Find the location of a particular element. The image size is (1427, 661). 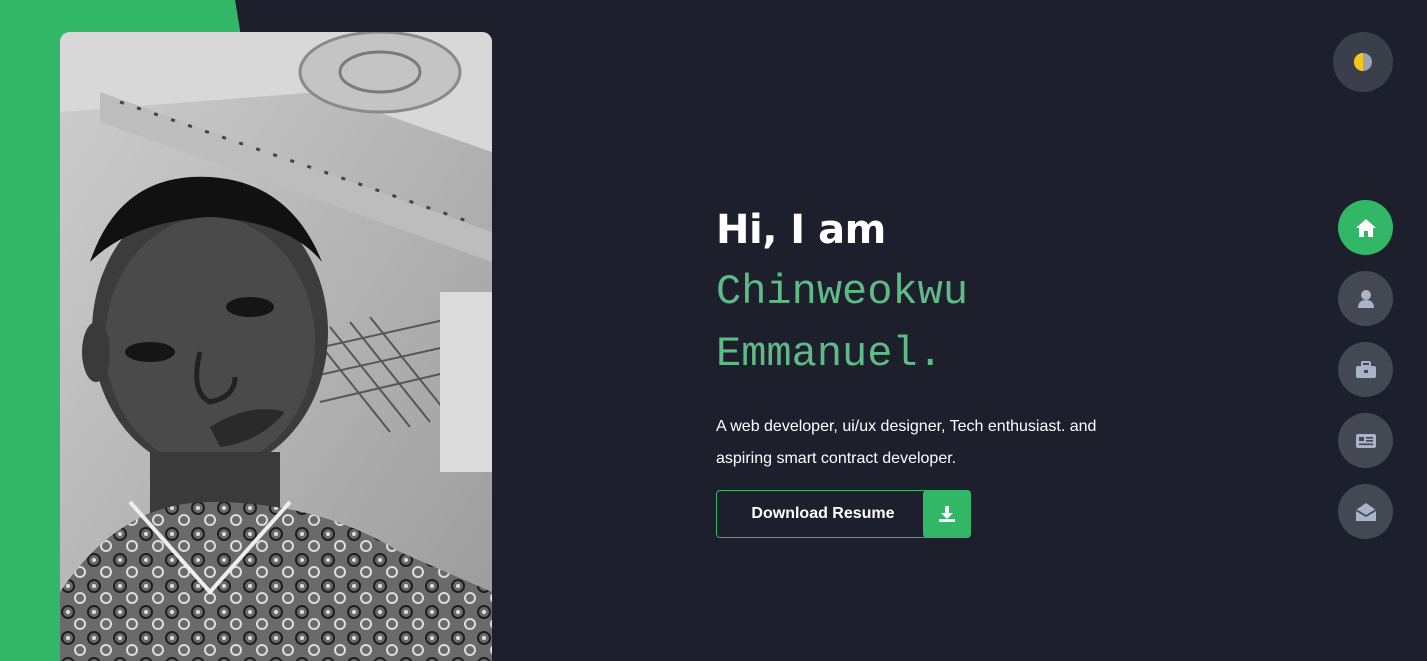

newspaper-icon is located at coordinates (1365, 440).